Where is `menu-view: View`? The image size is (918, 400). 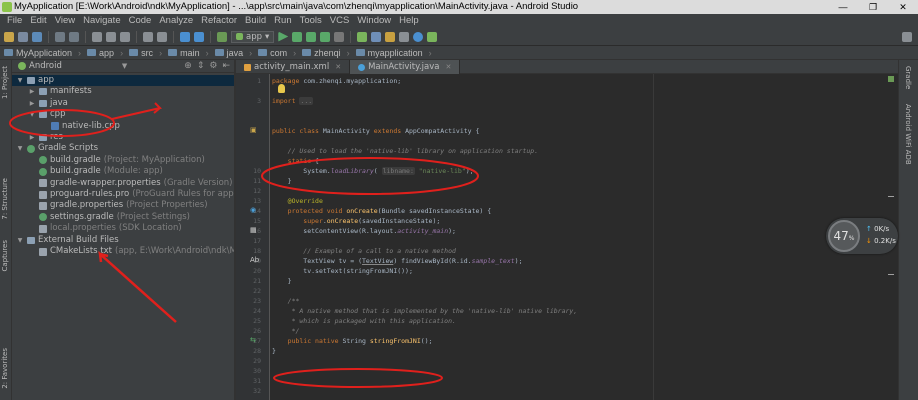 menu-view: View is located at coordinates (65, 21).